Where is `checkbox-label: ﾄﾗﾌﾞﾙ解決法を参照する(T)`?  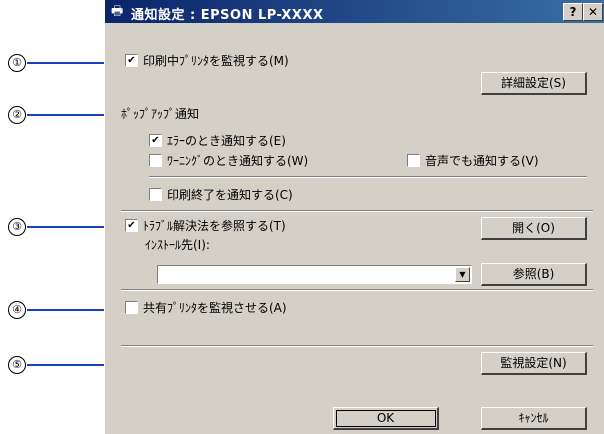 checkbox-label: ﾄﾗﾌﾞﾙ解決法を参照する(T) is located at coordinates (214, 226).